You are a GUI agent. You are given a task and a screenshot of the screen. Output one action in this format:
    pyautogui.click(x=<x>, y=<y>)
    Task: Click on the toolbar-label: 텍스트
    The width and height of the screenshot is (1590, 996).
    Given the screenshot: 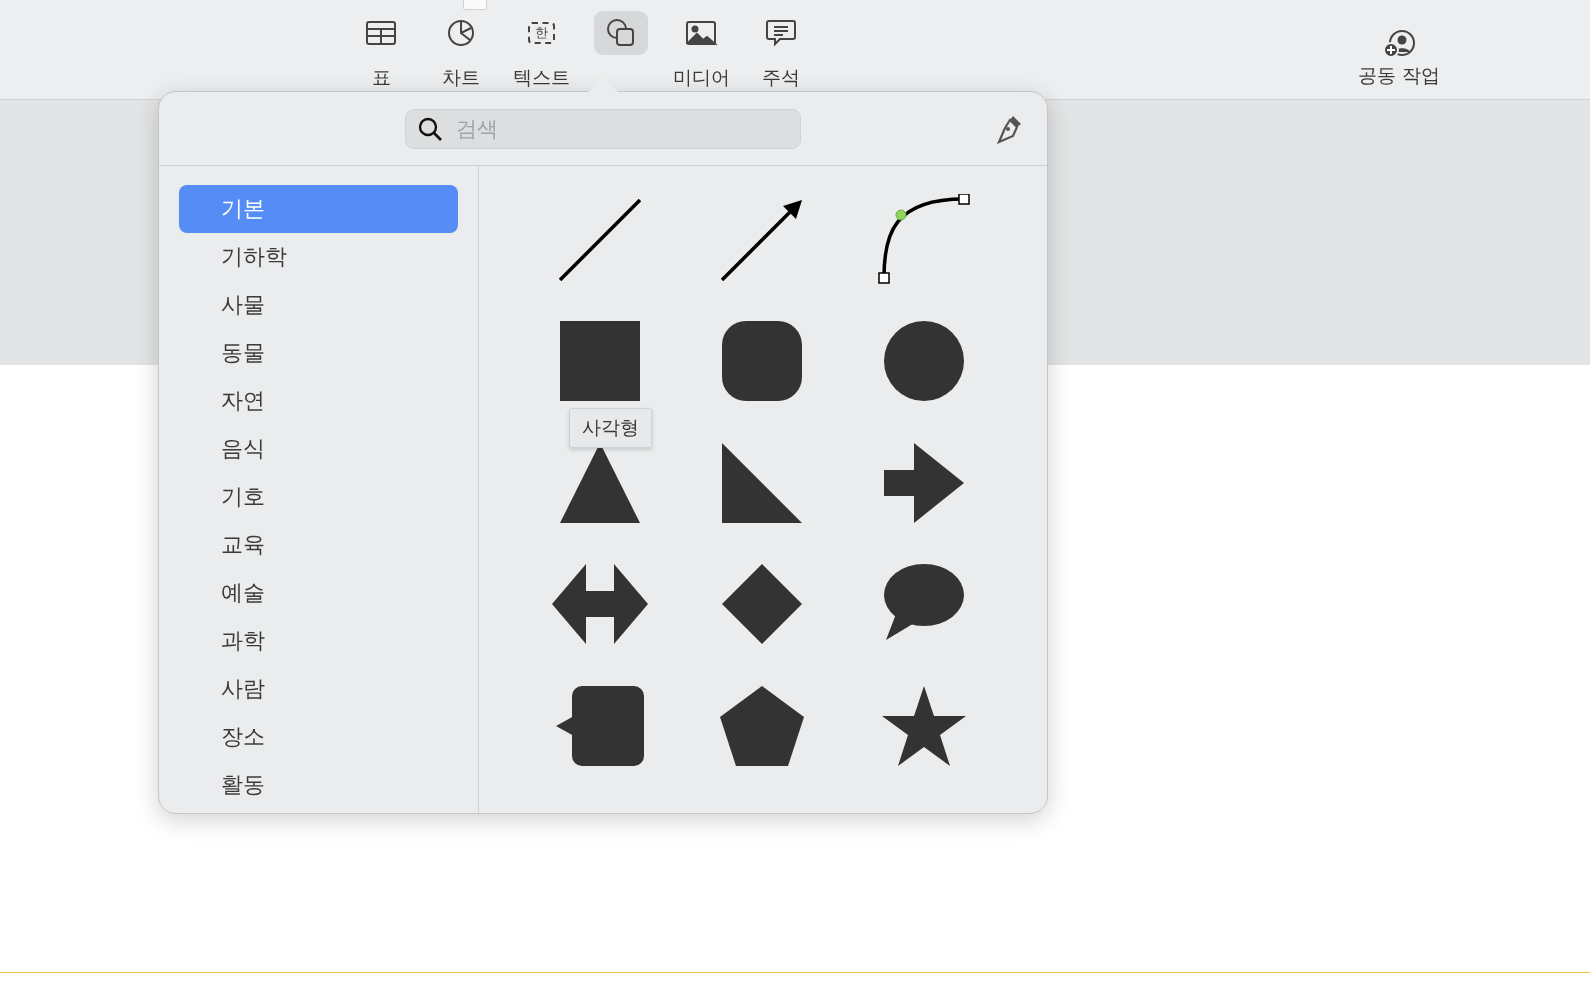 What is the action you would take?
    pyautogui.click(x=541, y=77)
    